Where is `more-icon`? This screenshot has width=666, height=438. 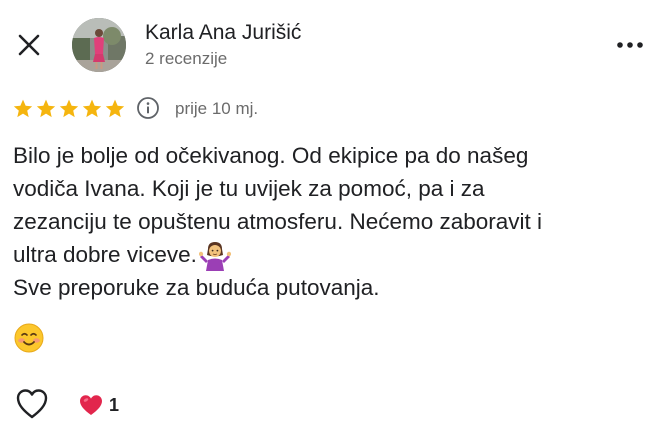 more-icon is located at coordinates (630, 45).